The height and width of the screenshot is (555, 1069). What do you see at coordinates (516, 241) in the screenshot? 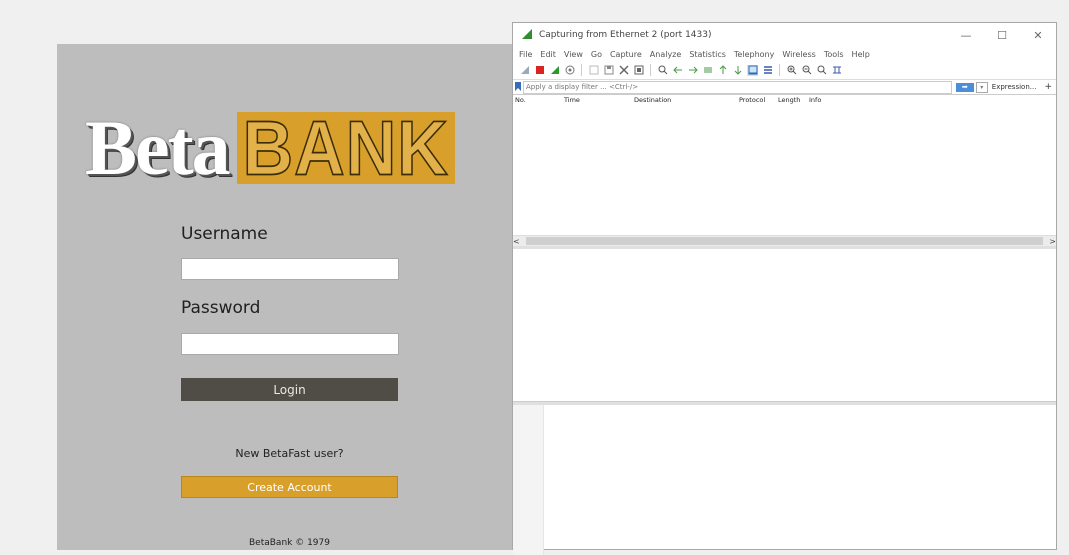
I see `scroll-left-icon: <` at bounding box center [516, 241].